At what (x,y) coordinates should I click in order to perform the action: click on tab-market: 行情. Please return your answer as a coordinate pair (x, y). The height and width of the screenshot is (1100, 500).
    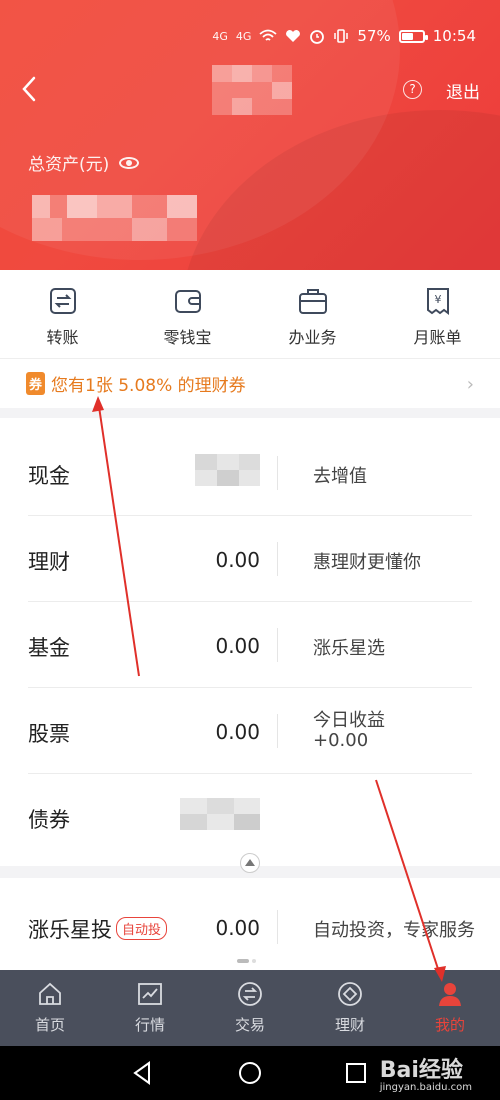
    Looking at the image, I should click on (150, 1008).